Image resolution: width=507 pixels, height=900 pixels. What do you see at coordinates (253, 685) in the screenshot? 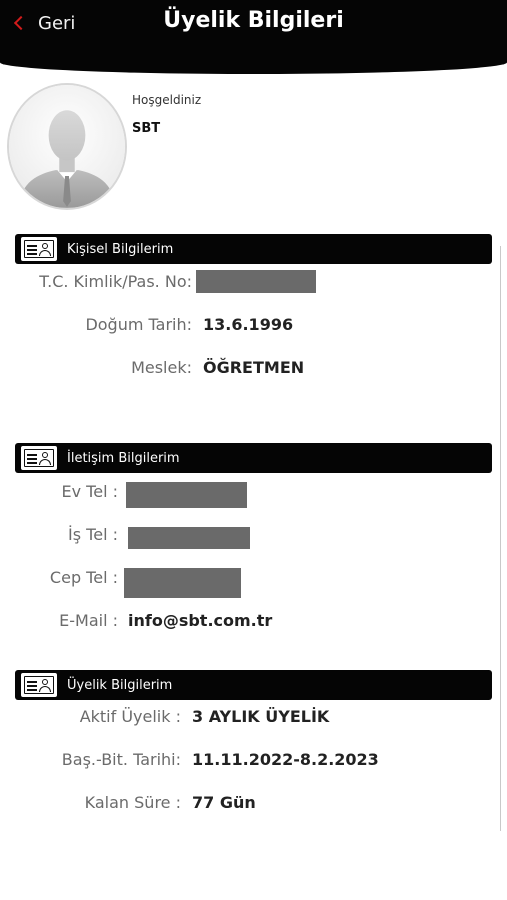
I see `section-header-membership: Üyelik Bilgilerim` at bounding box center [253, 685].